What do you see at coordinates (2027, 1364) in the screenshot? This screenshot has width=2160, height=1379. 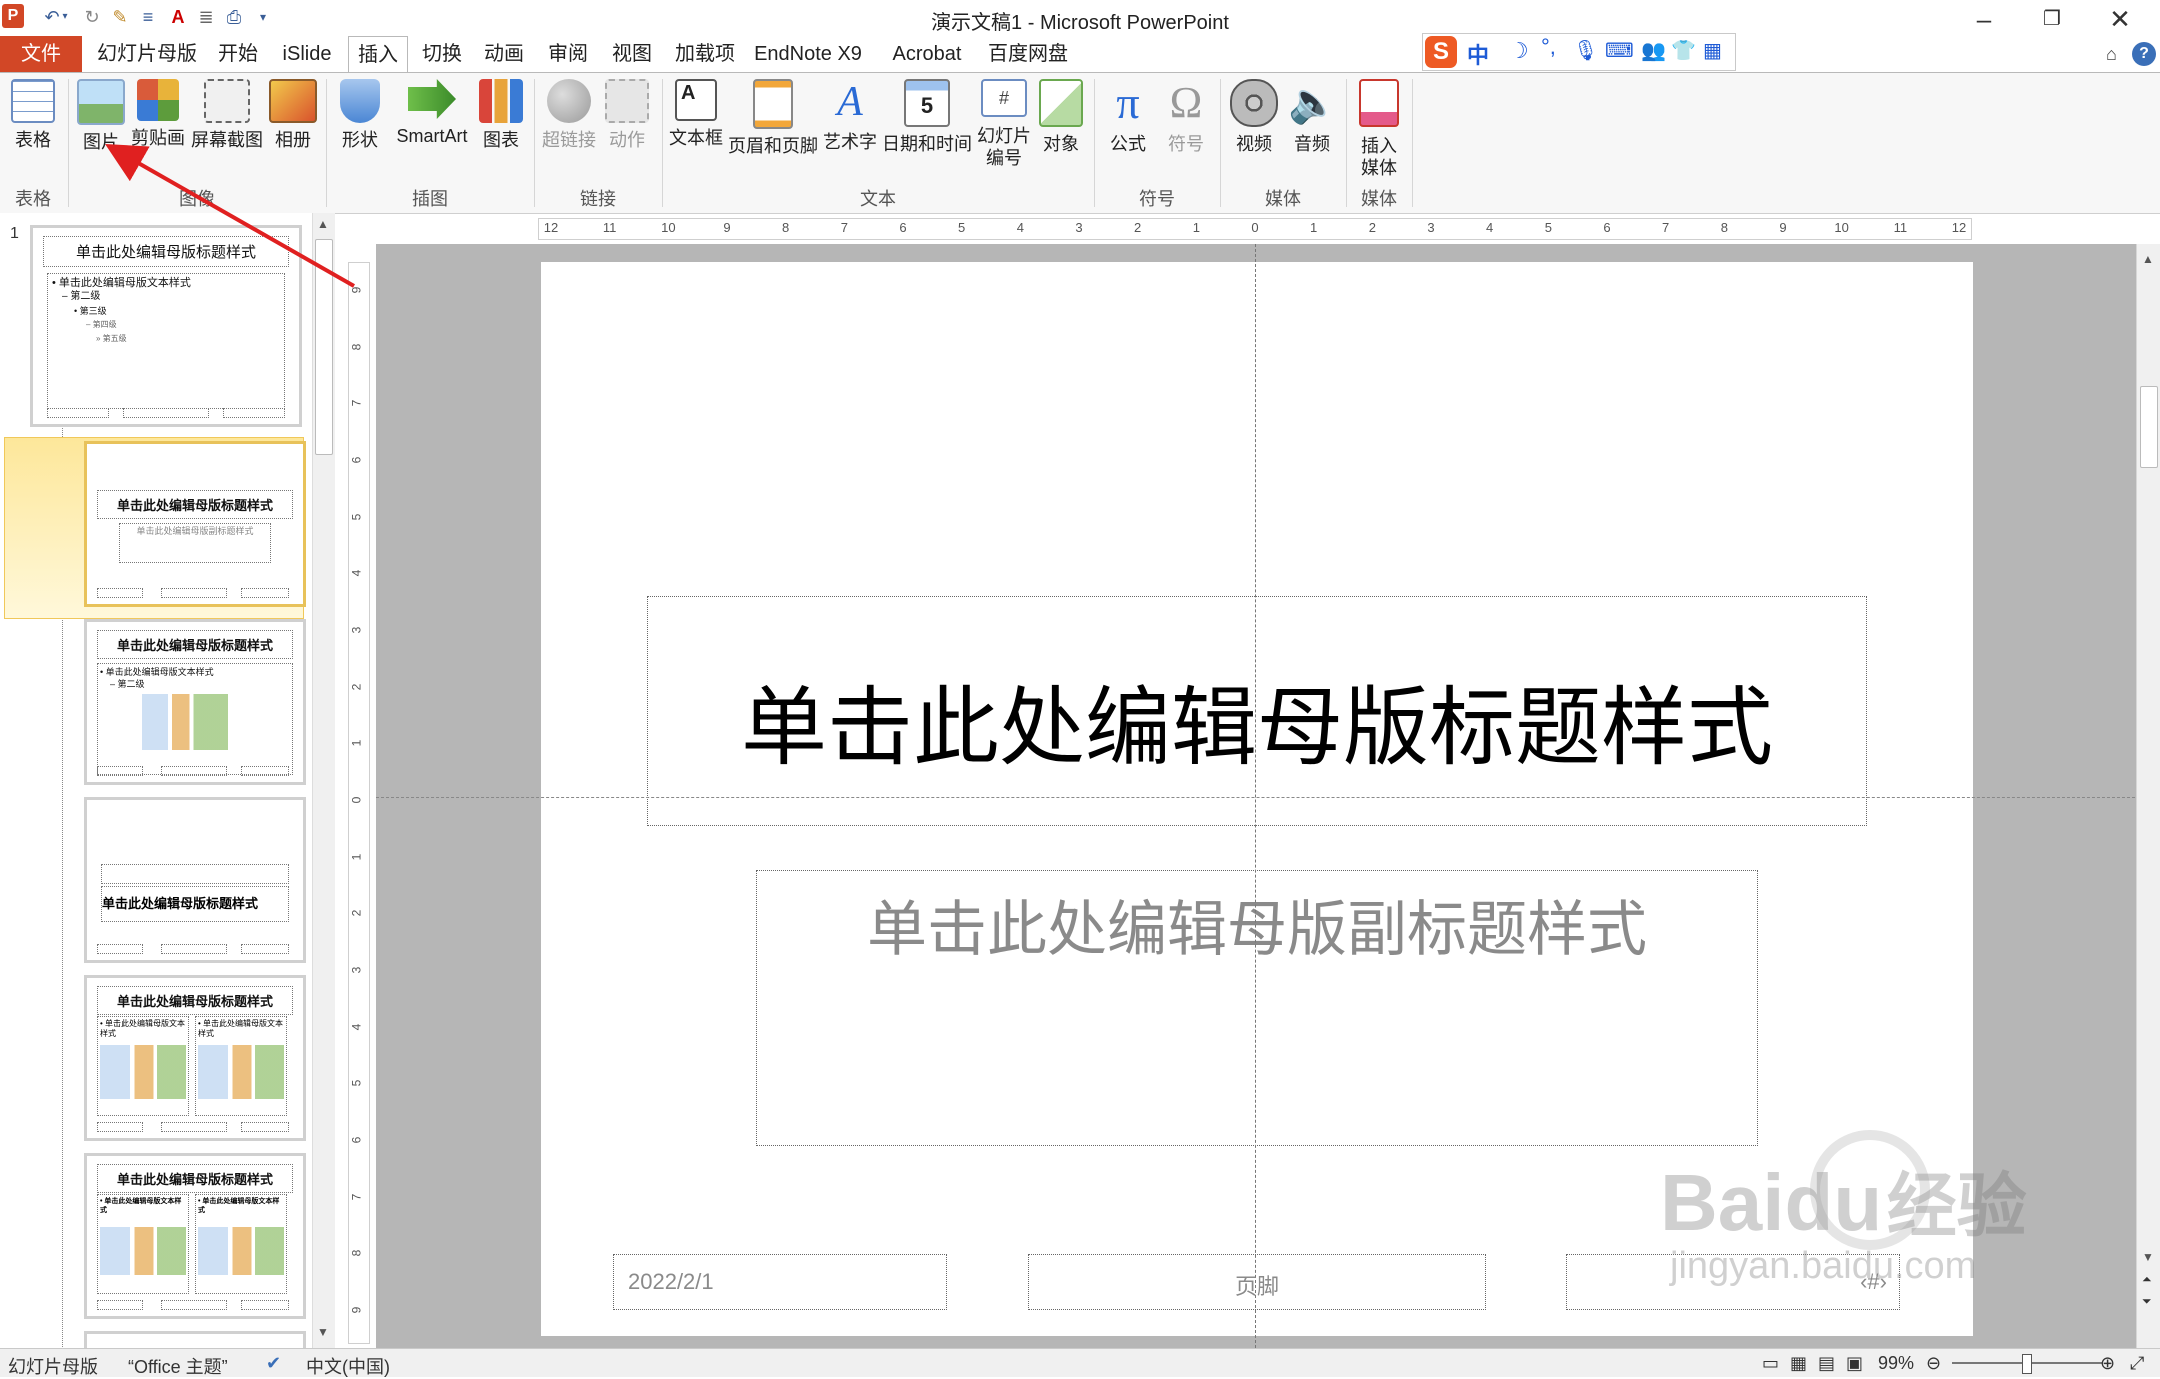 I see `zoom-slider-thumb` at bounding box center [2027, 1364].